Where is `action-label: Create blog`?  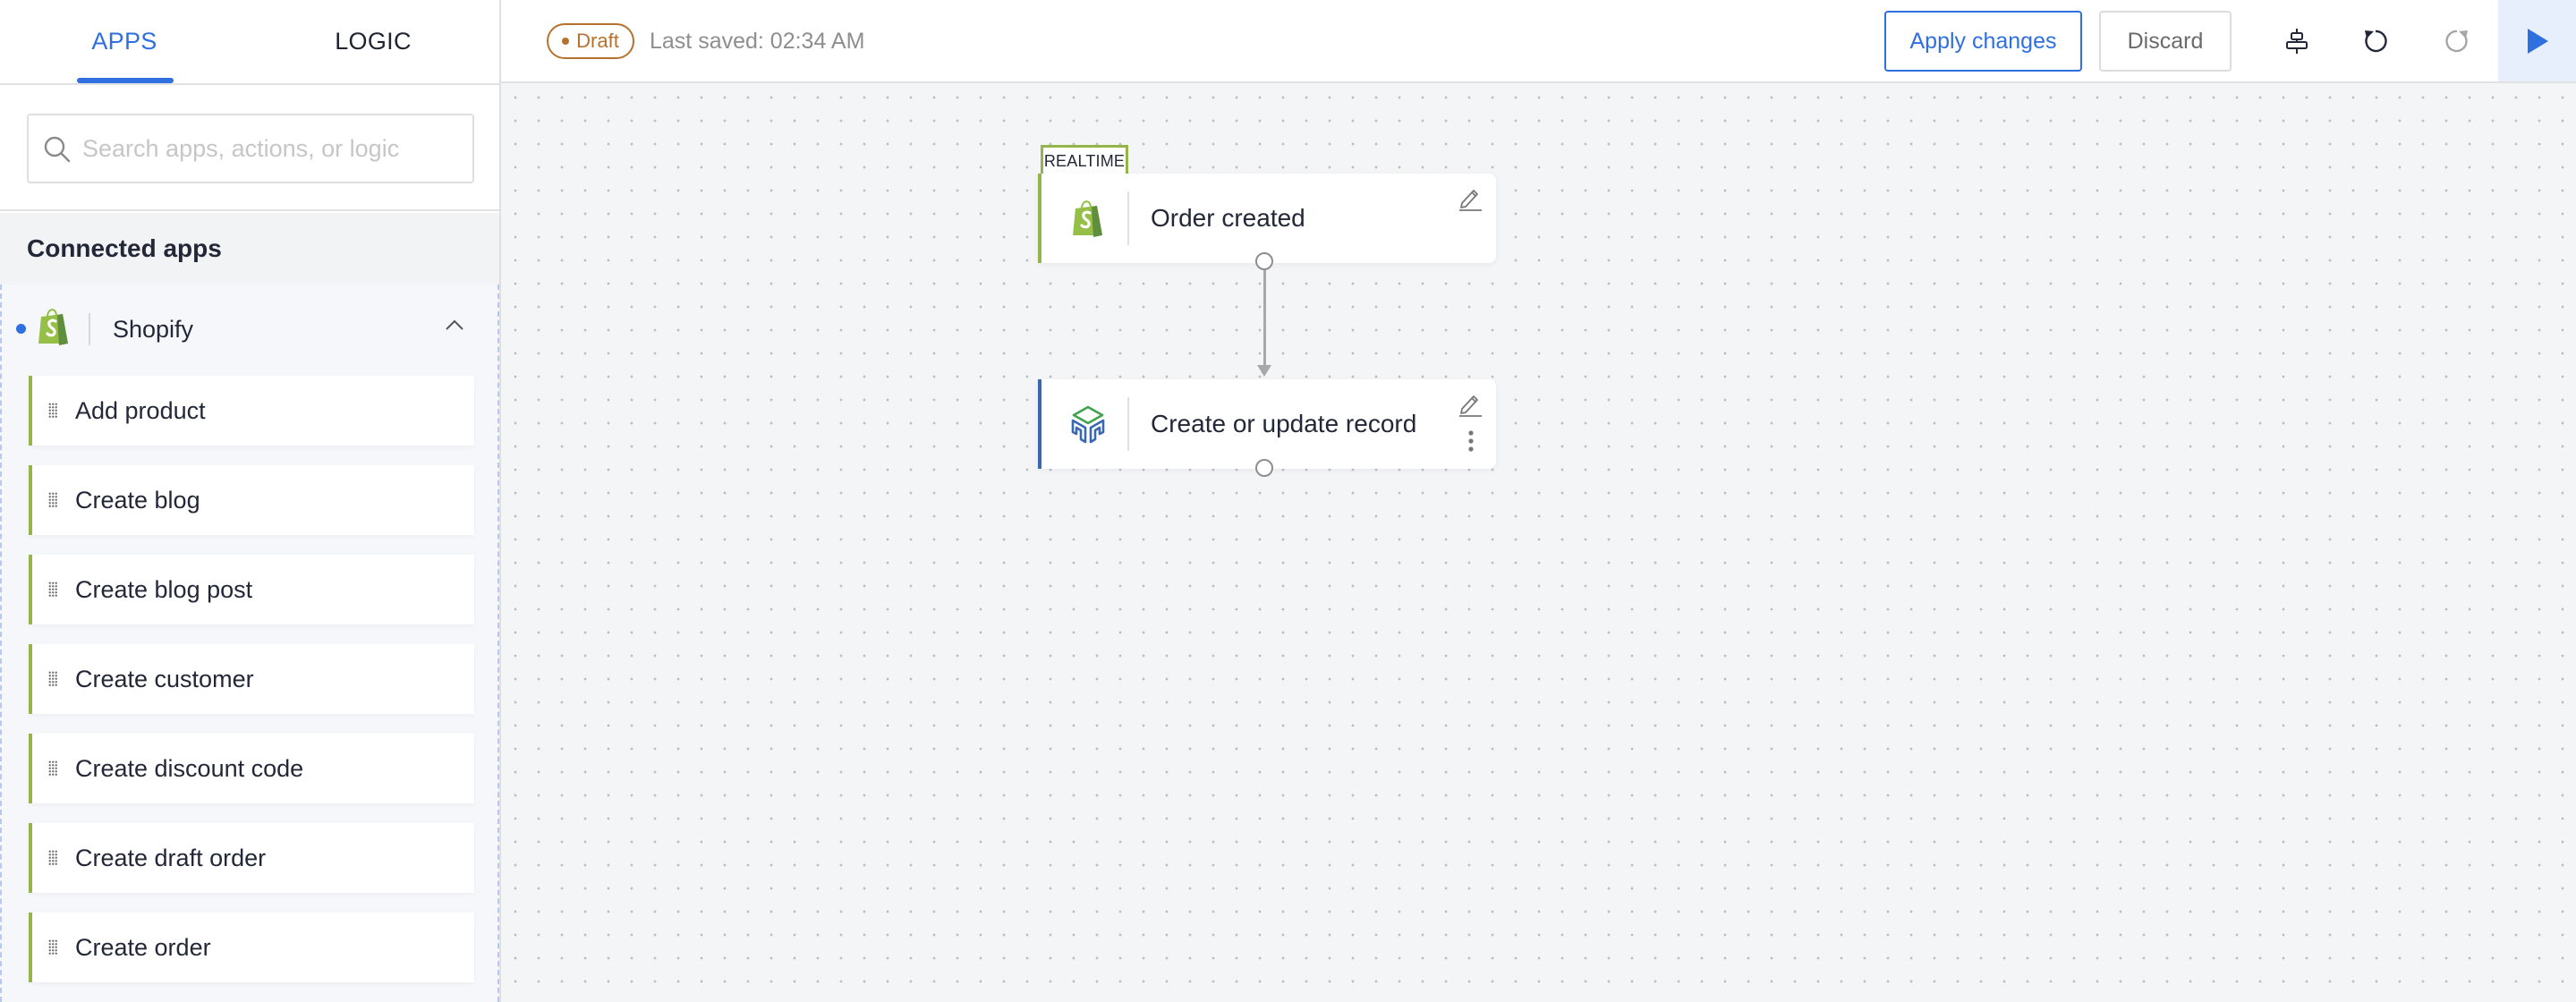 action-label: Create blog is located at coordinates (137, 500).